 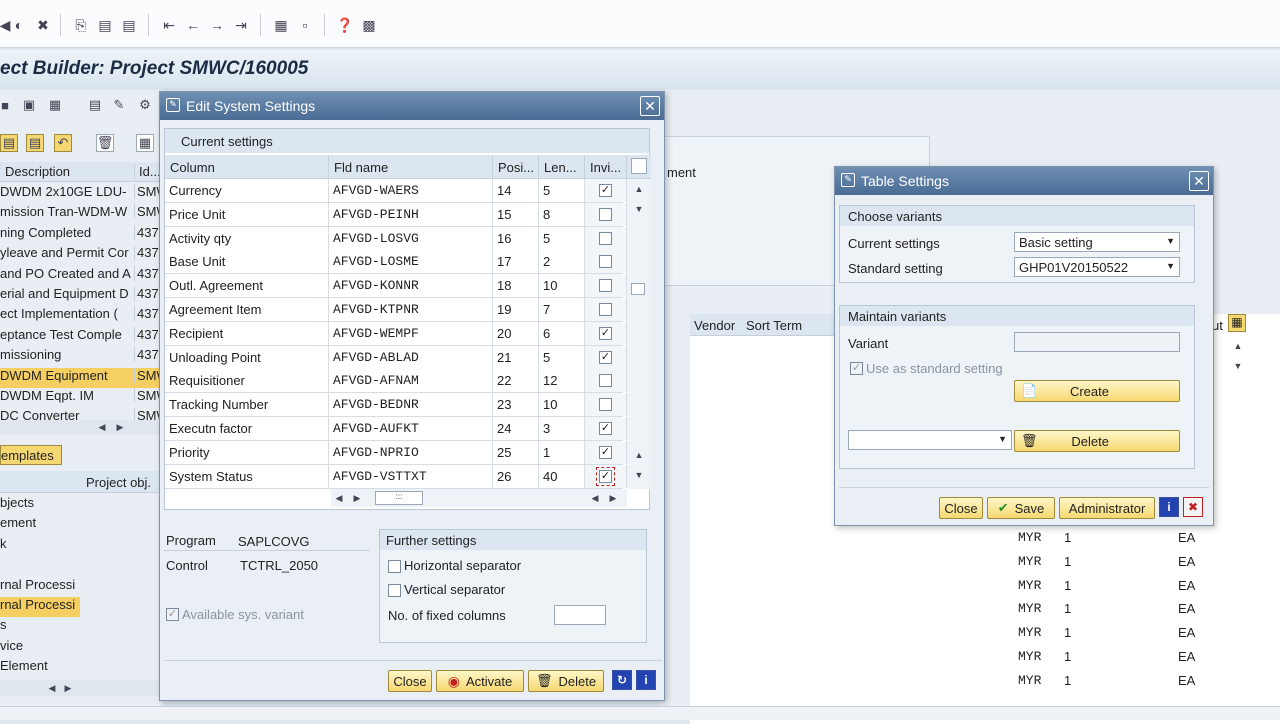 I want to click on first-page-icon: ⇤, so click(x=169, y=25).